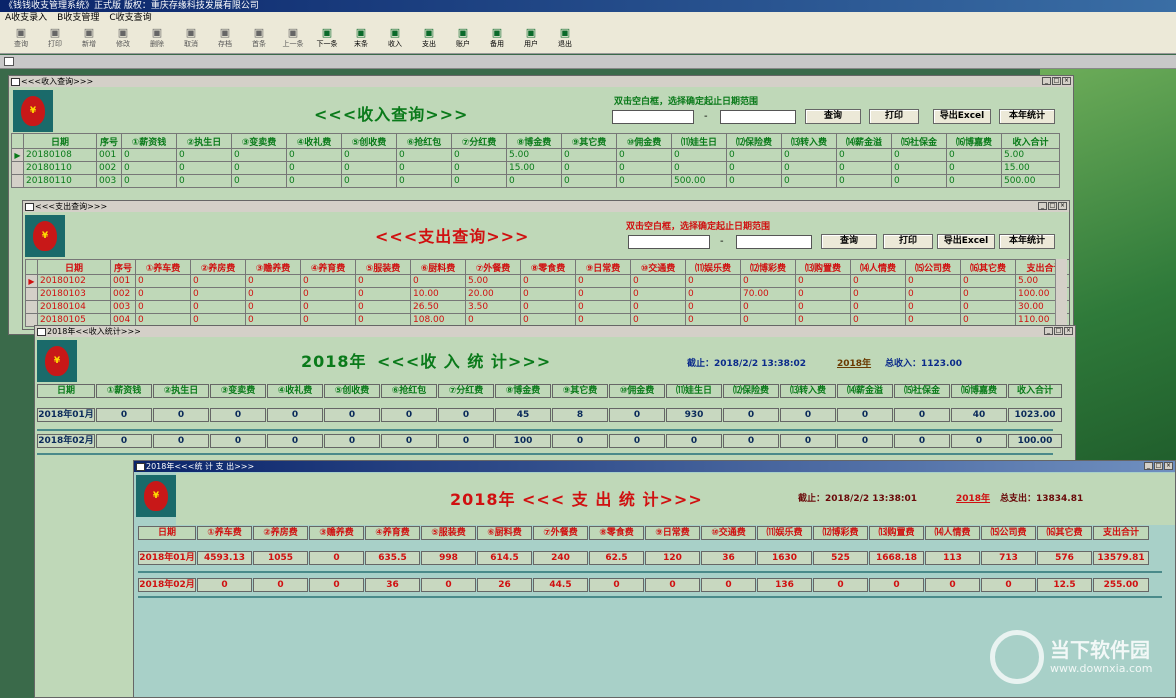 The height and width of the screenshot is (698, 1176). I want to click on column-header: ⒁人情费, so click(878, 267).